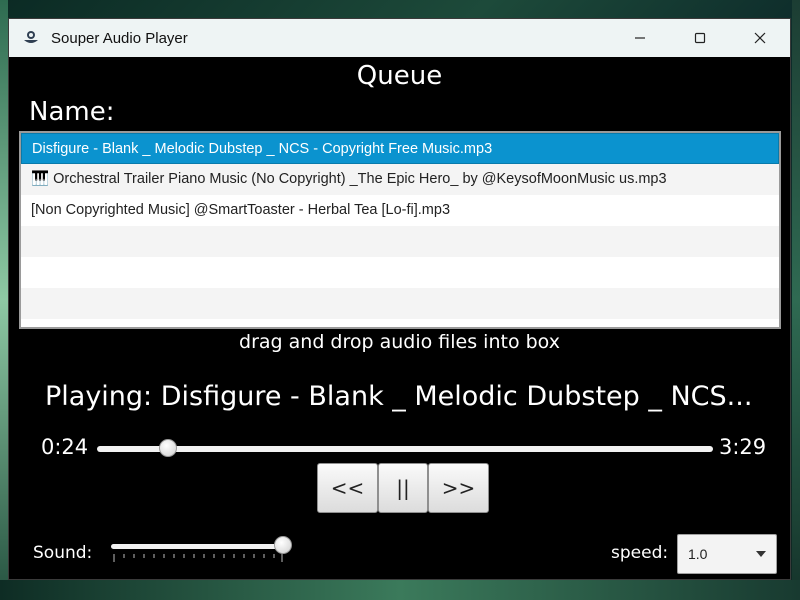 The width and height of the screenshot is (800, 600). What do you see at coordinates (399, 38) in the screenshot?
I see `title-bar: Souper Audio Player` at bounding box center [399, 38].